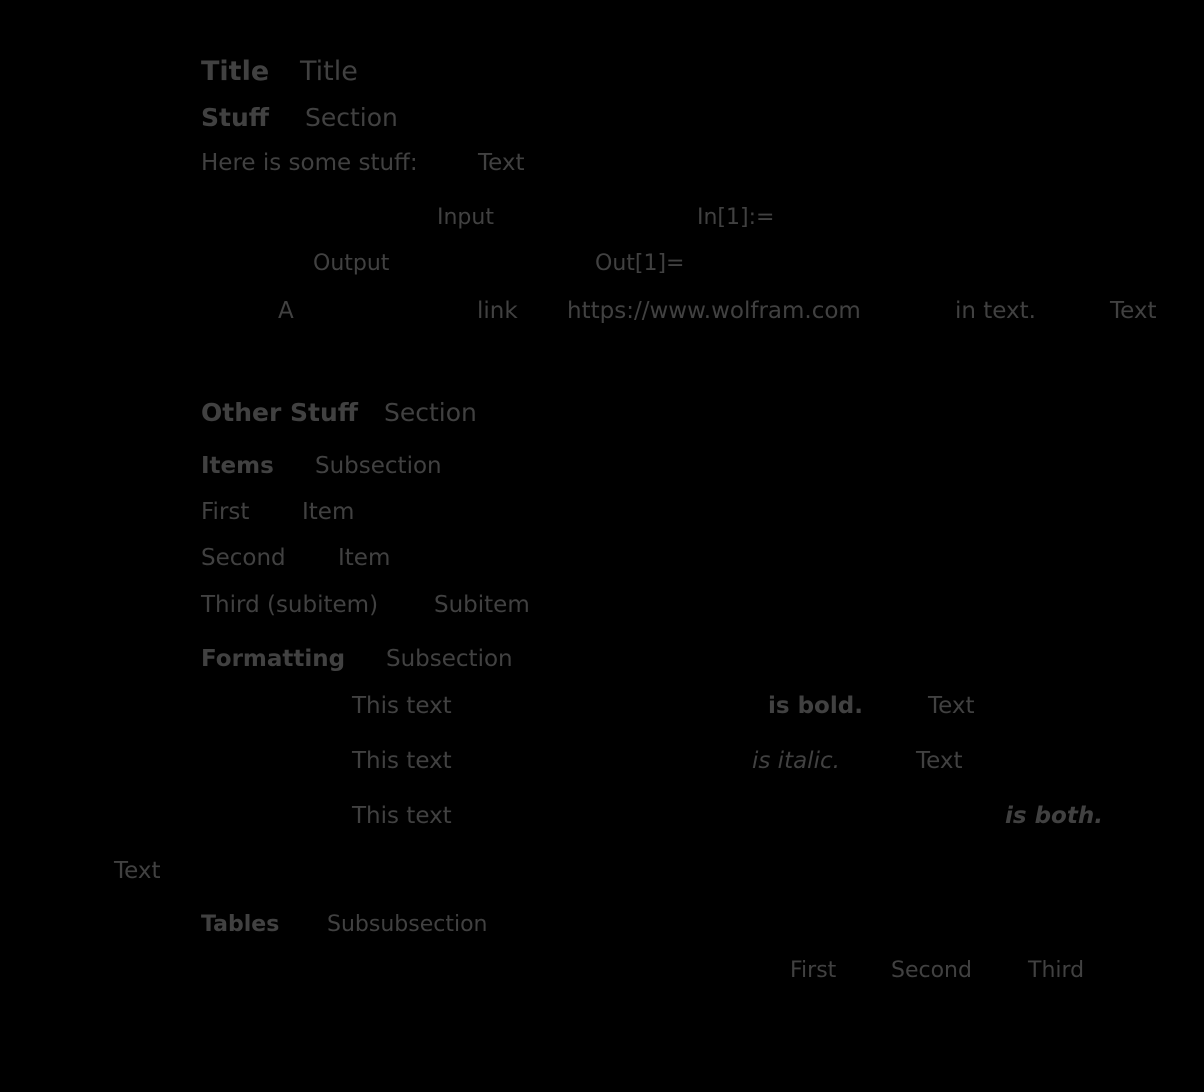  What do you see at coordinates (237, 466) in the screenshot?
I see `cell-content-items: Items` at bounding box center [237, 466].